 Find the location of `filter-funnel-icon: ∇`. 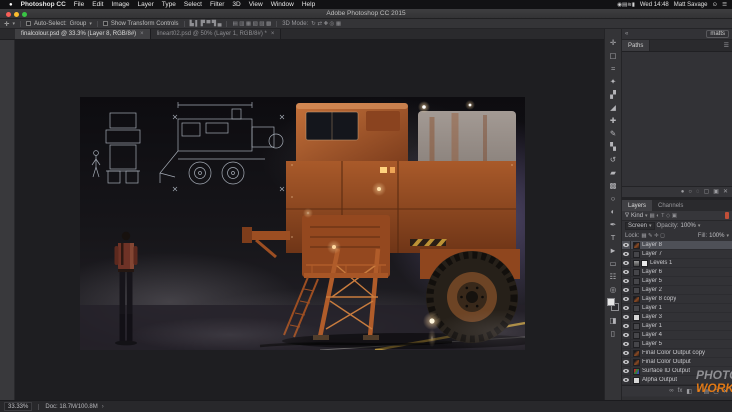

filter-funnel-icon: ∇ is located at coordinates (627, 215).